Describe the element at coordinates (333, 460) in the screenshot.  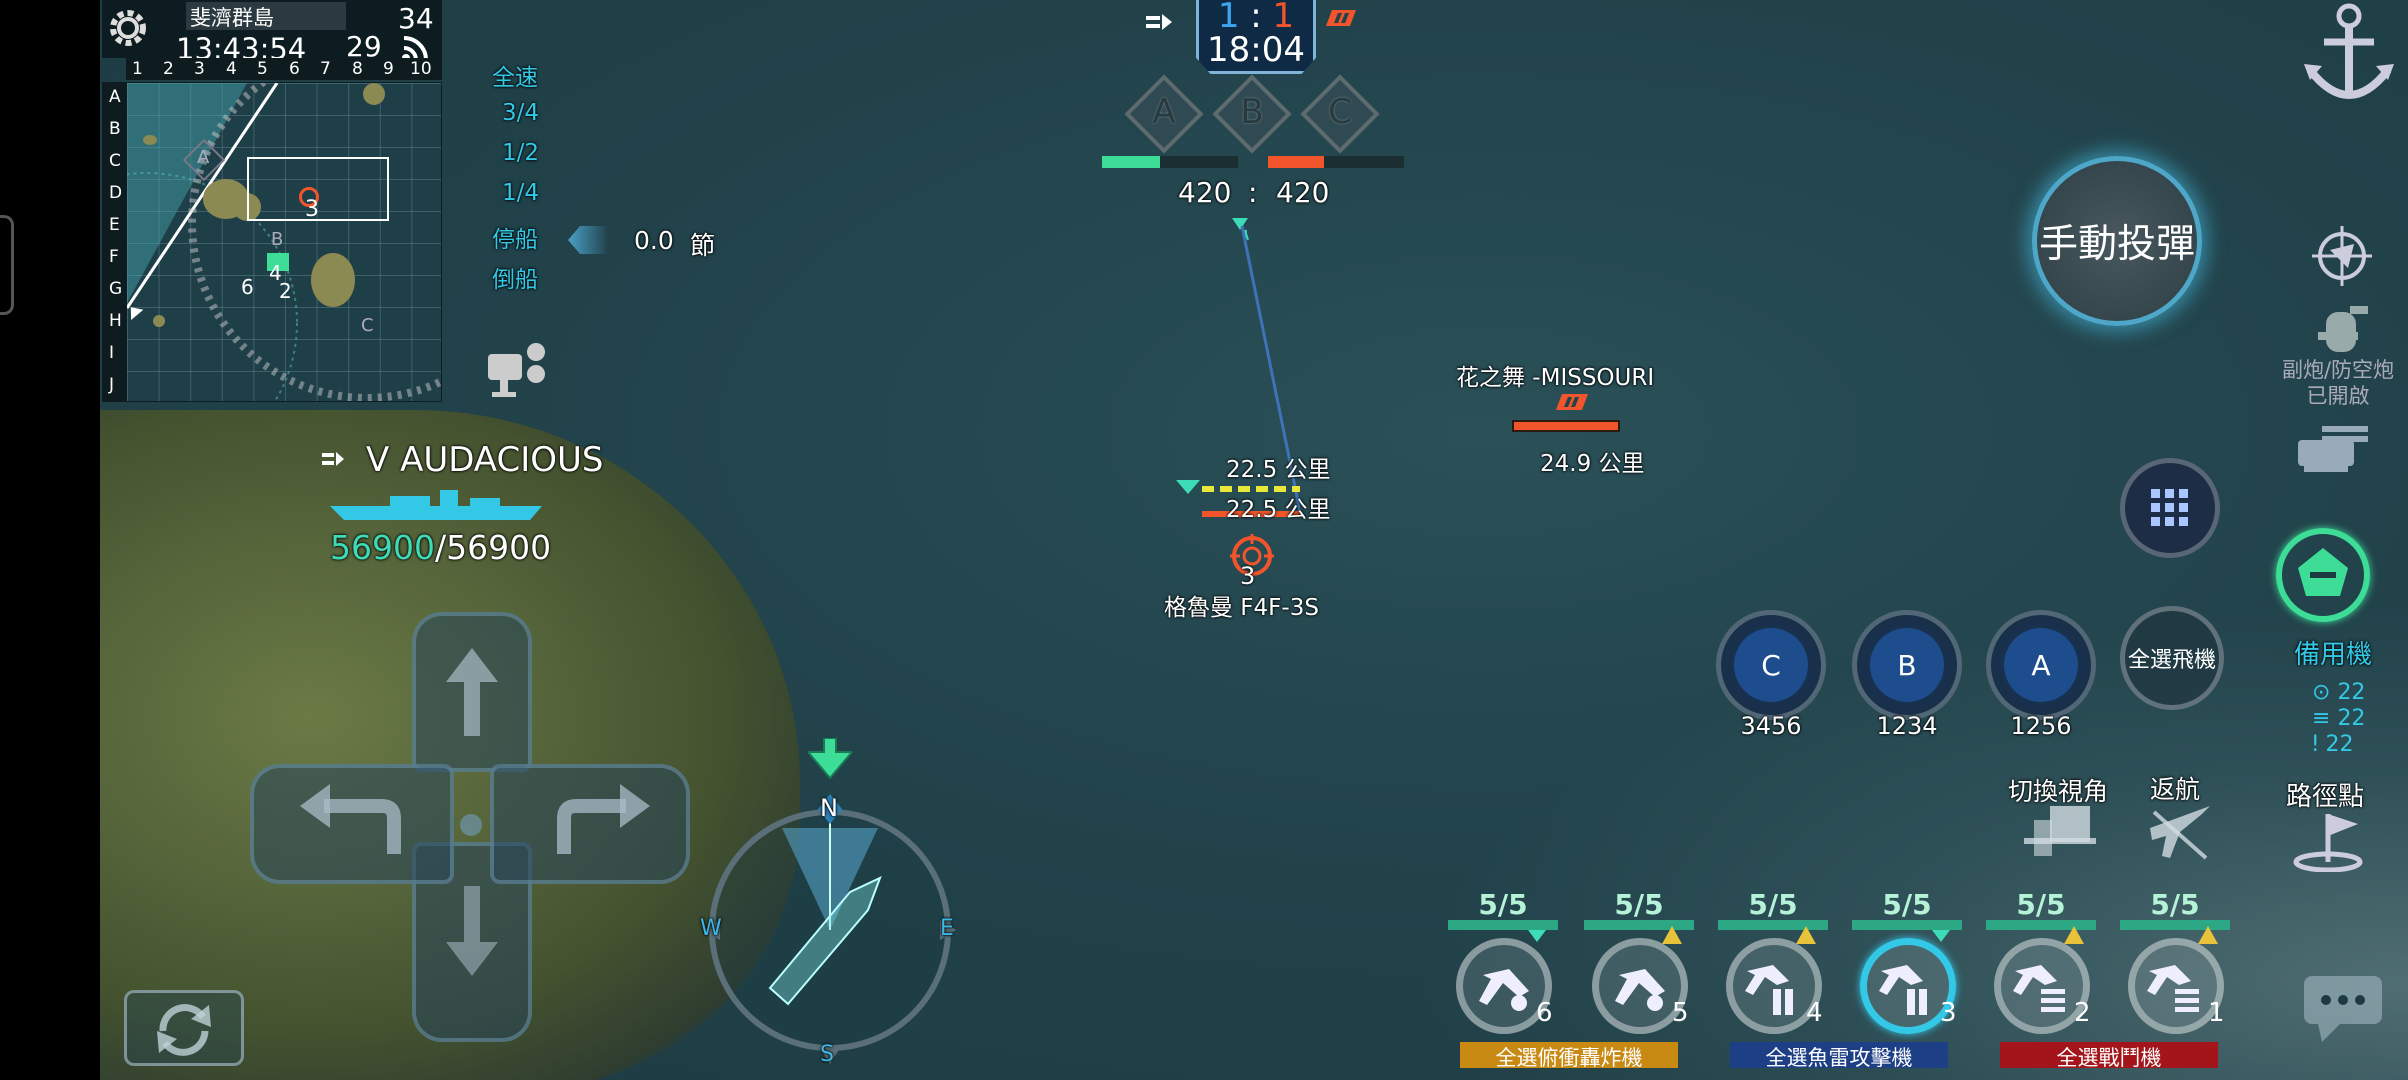
I see `ship-status-icon` at that location.